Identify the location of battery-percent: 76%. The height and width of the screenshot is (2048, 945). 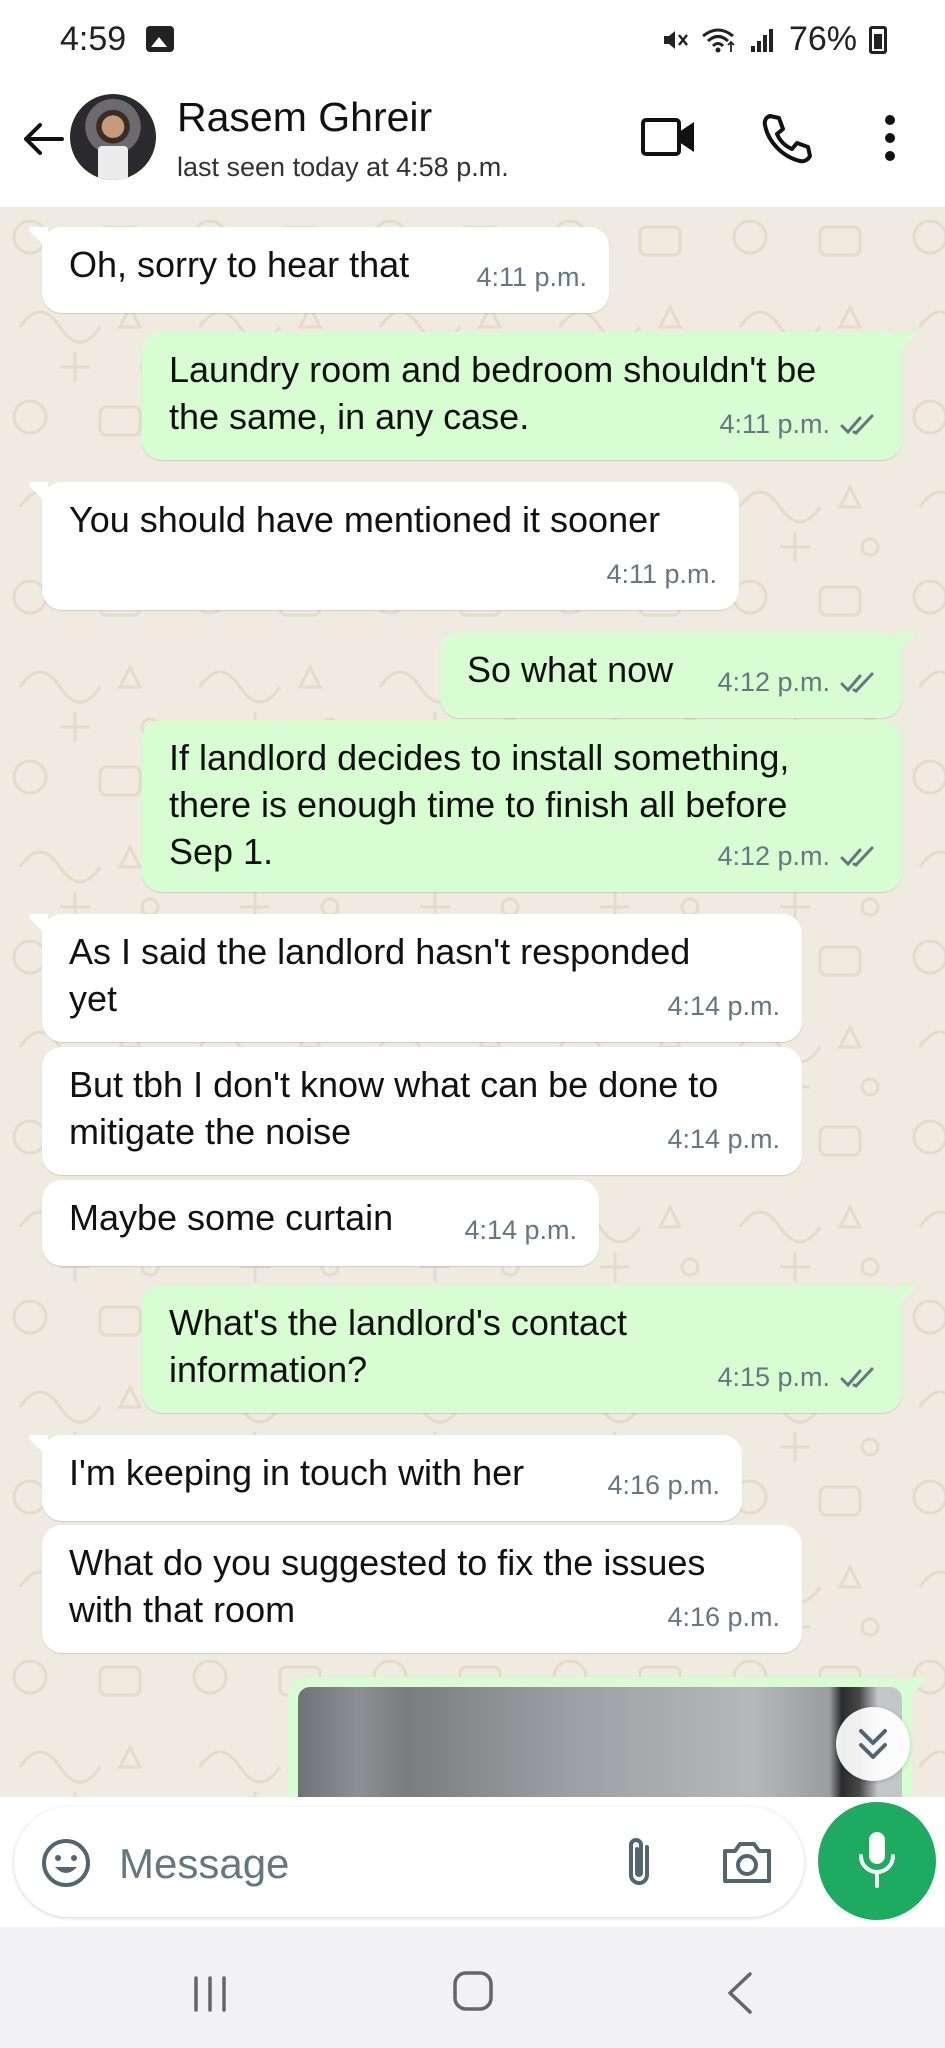
(822, 39).